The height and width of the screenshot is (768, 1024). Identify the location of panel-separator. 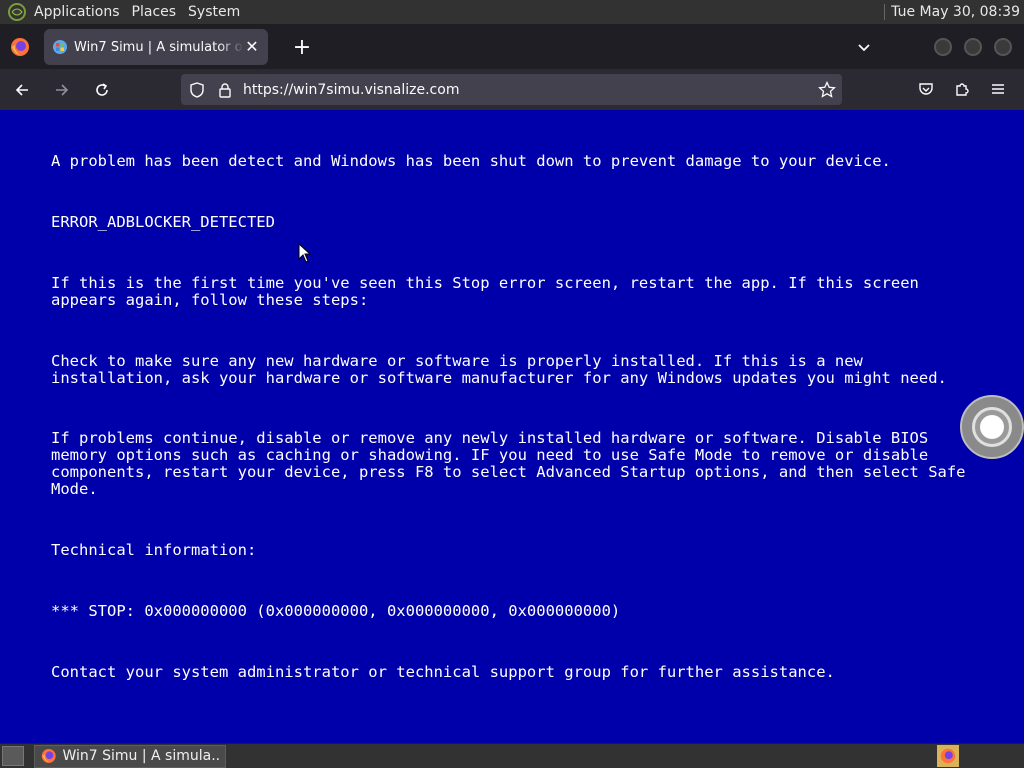
(885, 12).